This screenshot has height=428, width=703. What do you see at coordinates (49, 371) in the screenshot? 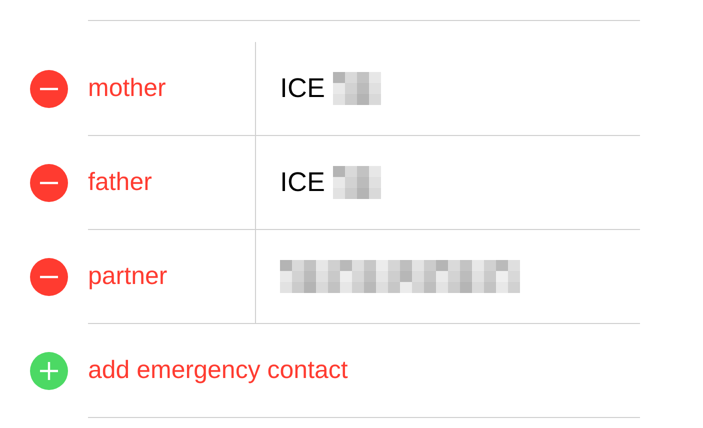
I see `add-icon` at bounding box center [49, 371].